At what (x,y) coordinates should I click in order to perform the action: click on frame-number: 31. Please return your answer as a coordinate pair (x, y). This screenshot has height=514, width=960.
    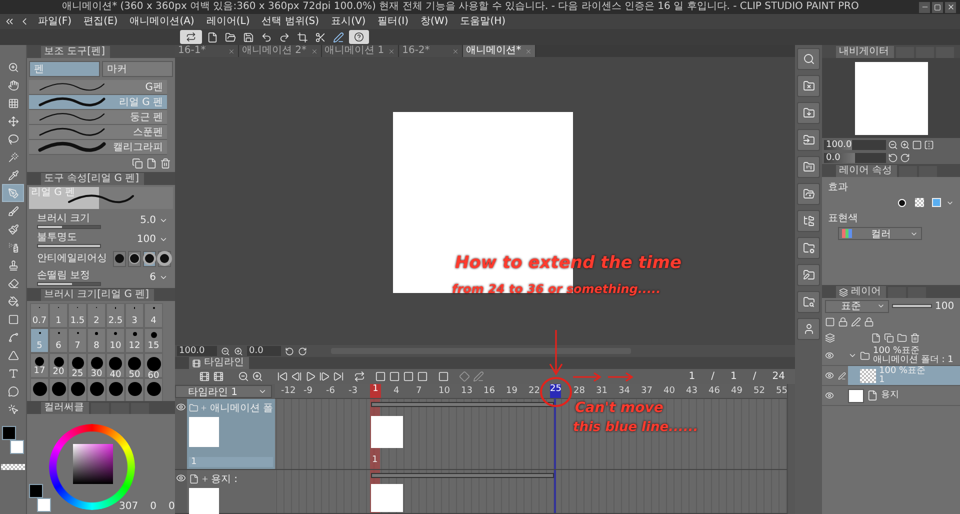
    Looking at the image, I should click on (602, 391).